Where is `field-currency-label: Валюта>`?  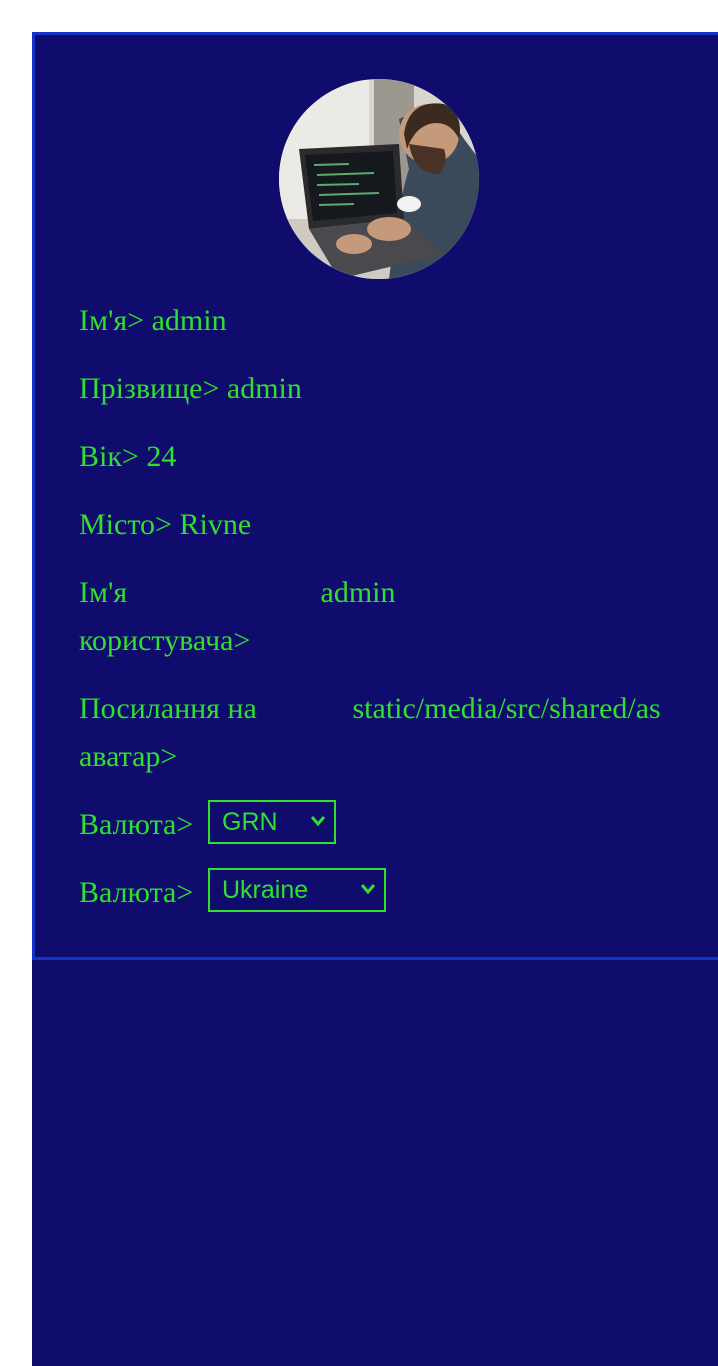
field-currency-label: Валюта> is located at coordinates (136, 824).